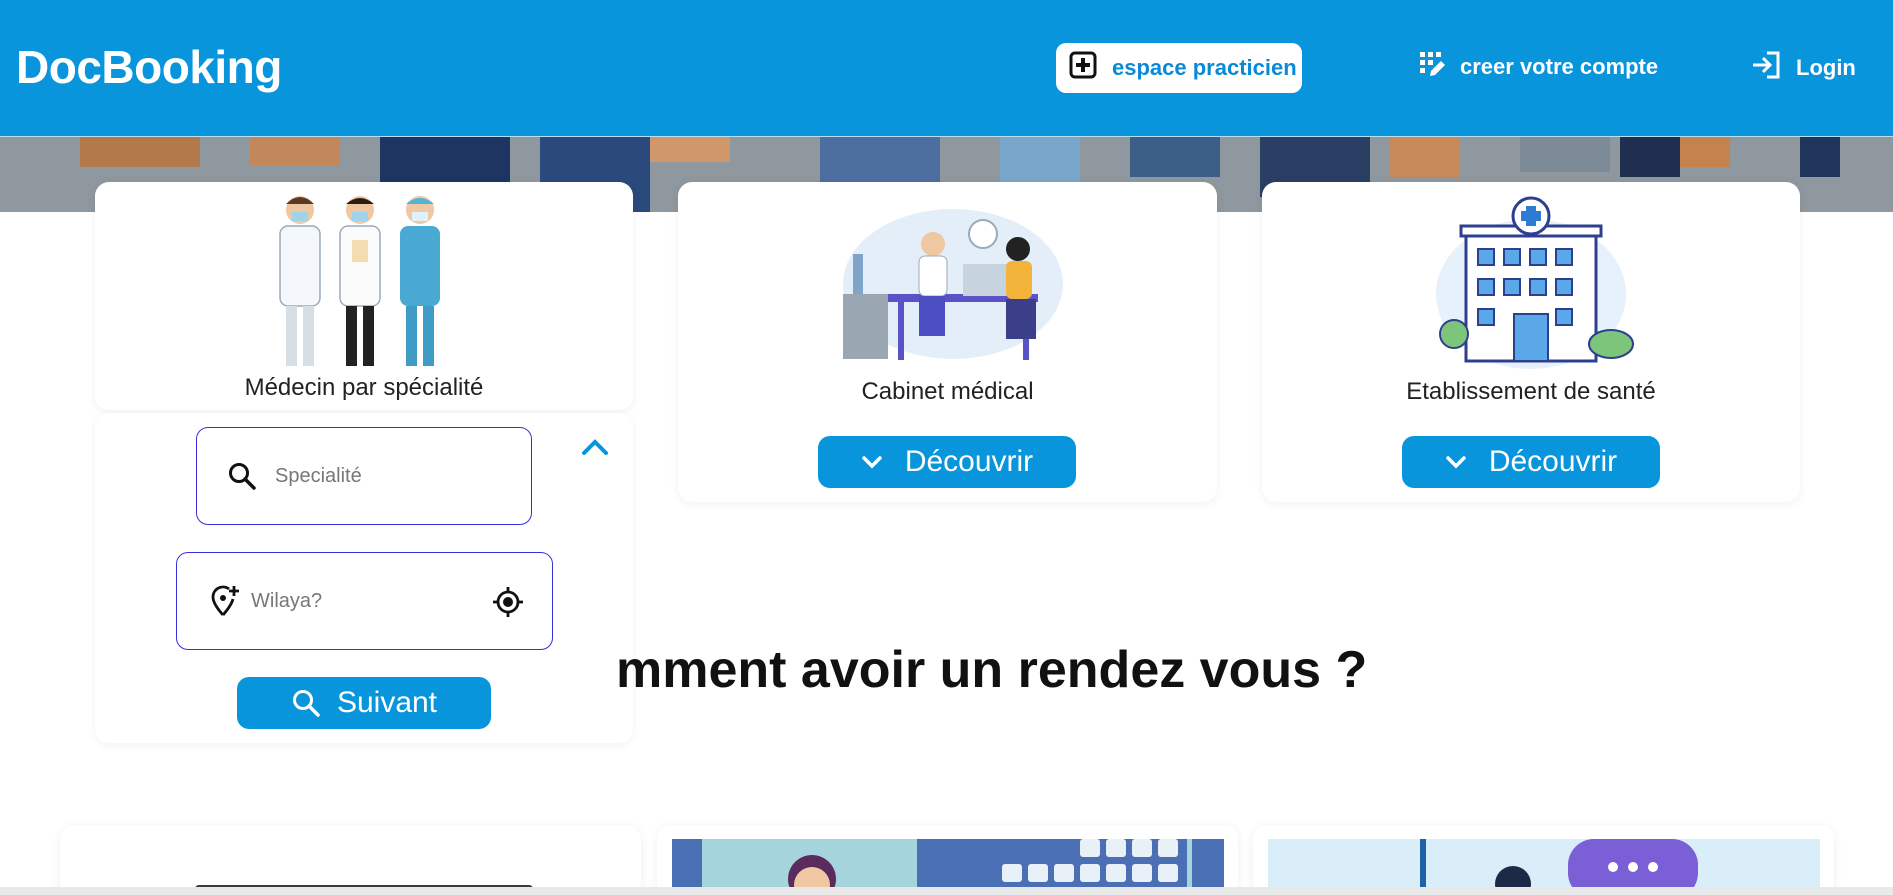 The height and width of the screenshot is (895, 1893). What do you see at coordinates (595, 449) in the screenshot?
I see `chevron-up-icon` at bounding box center [595, 449].